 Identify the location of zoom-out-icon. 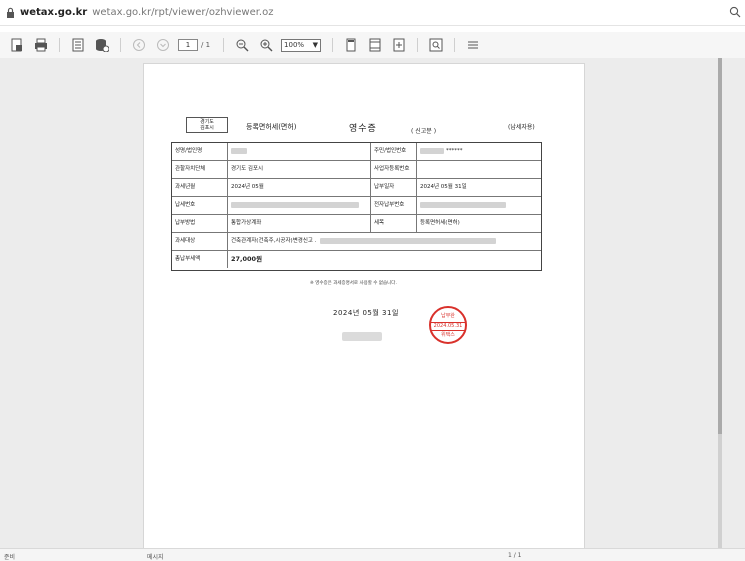
(242, 45).